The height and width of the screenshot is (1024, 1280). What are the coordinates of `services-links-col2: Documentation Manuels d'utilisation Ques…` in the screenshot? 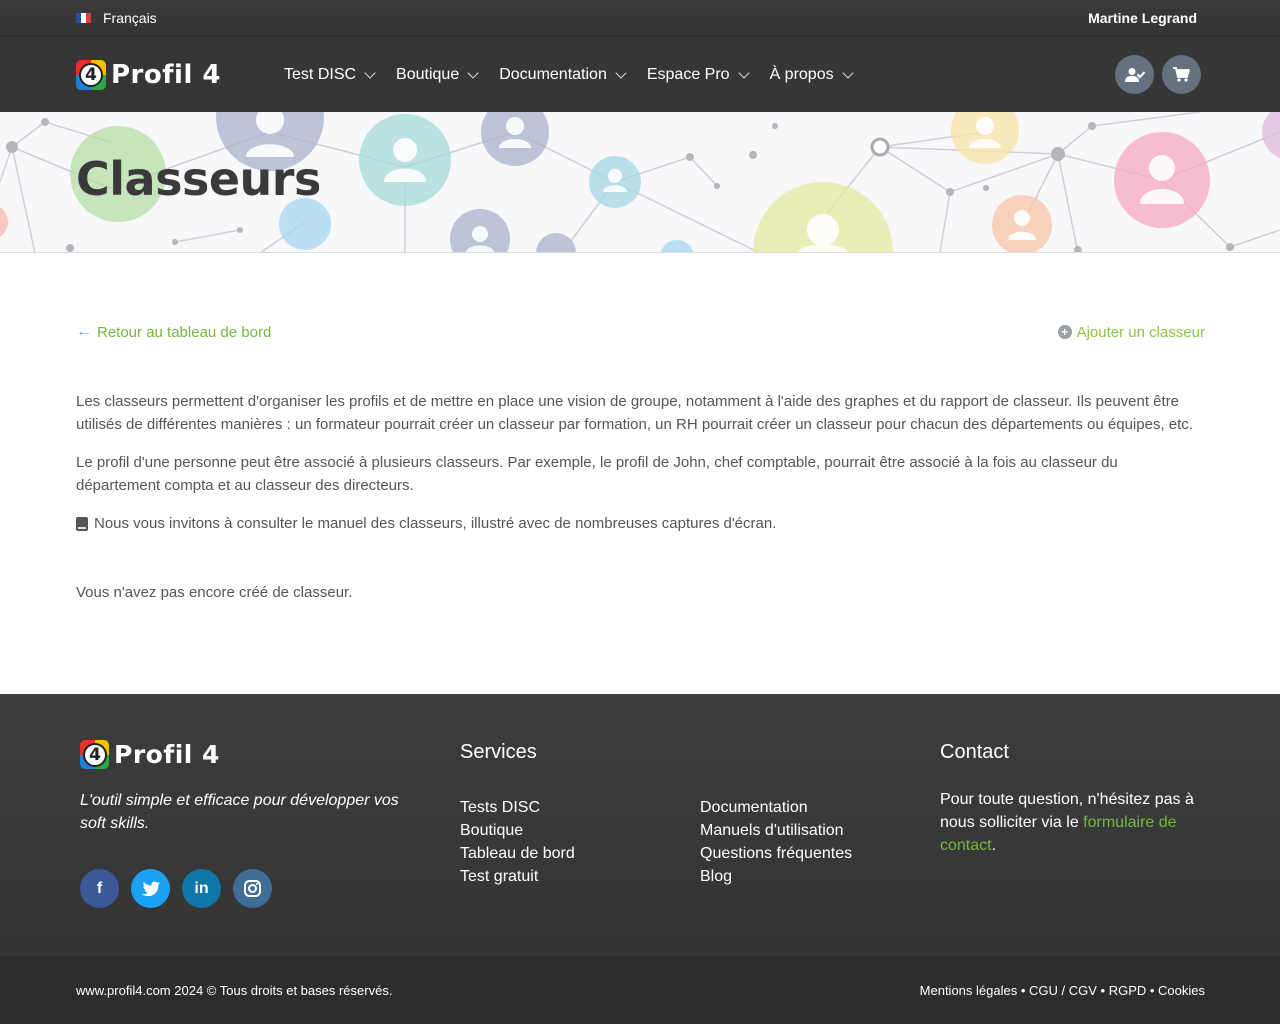 It's located at (776, 842).